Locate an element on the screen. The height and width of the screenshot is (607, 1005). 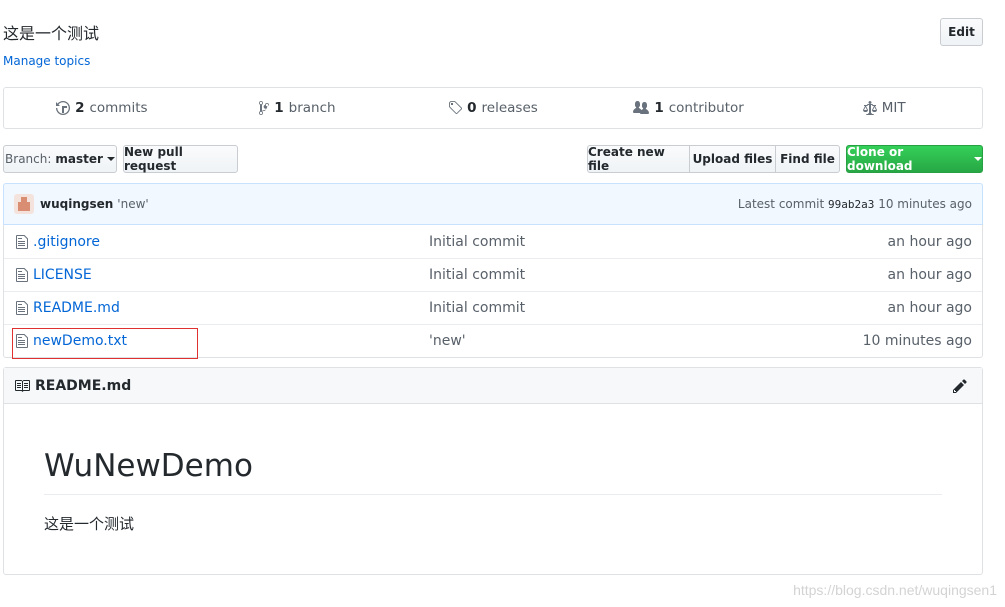
readme-heading: WuNewDemo is located at coordinates (493, 471).